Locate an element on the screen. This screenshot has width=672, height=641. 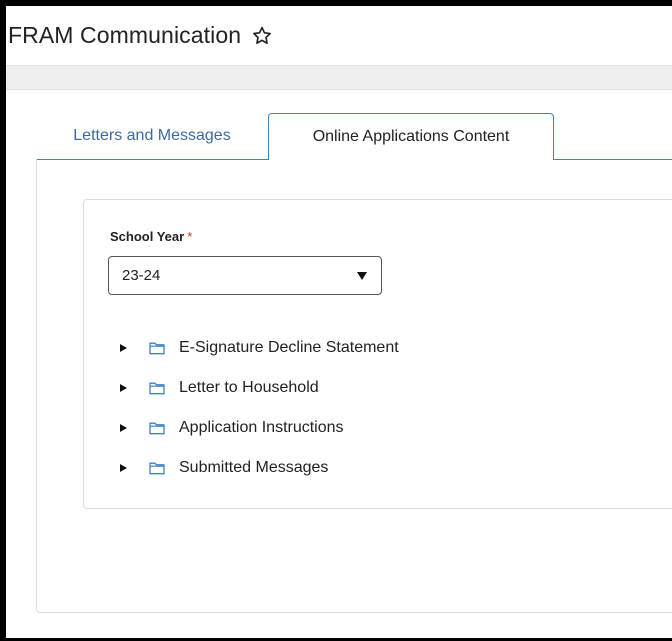
star-icon is located at coordinates (262, 36).